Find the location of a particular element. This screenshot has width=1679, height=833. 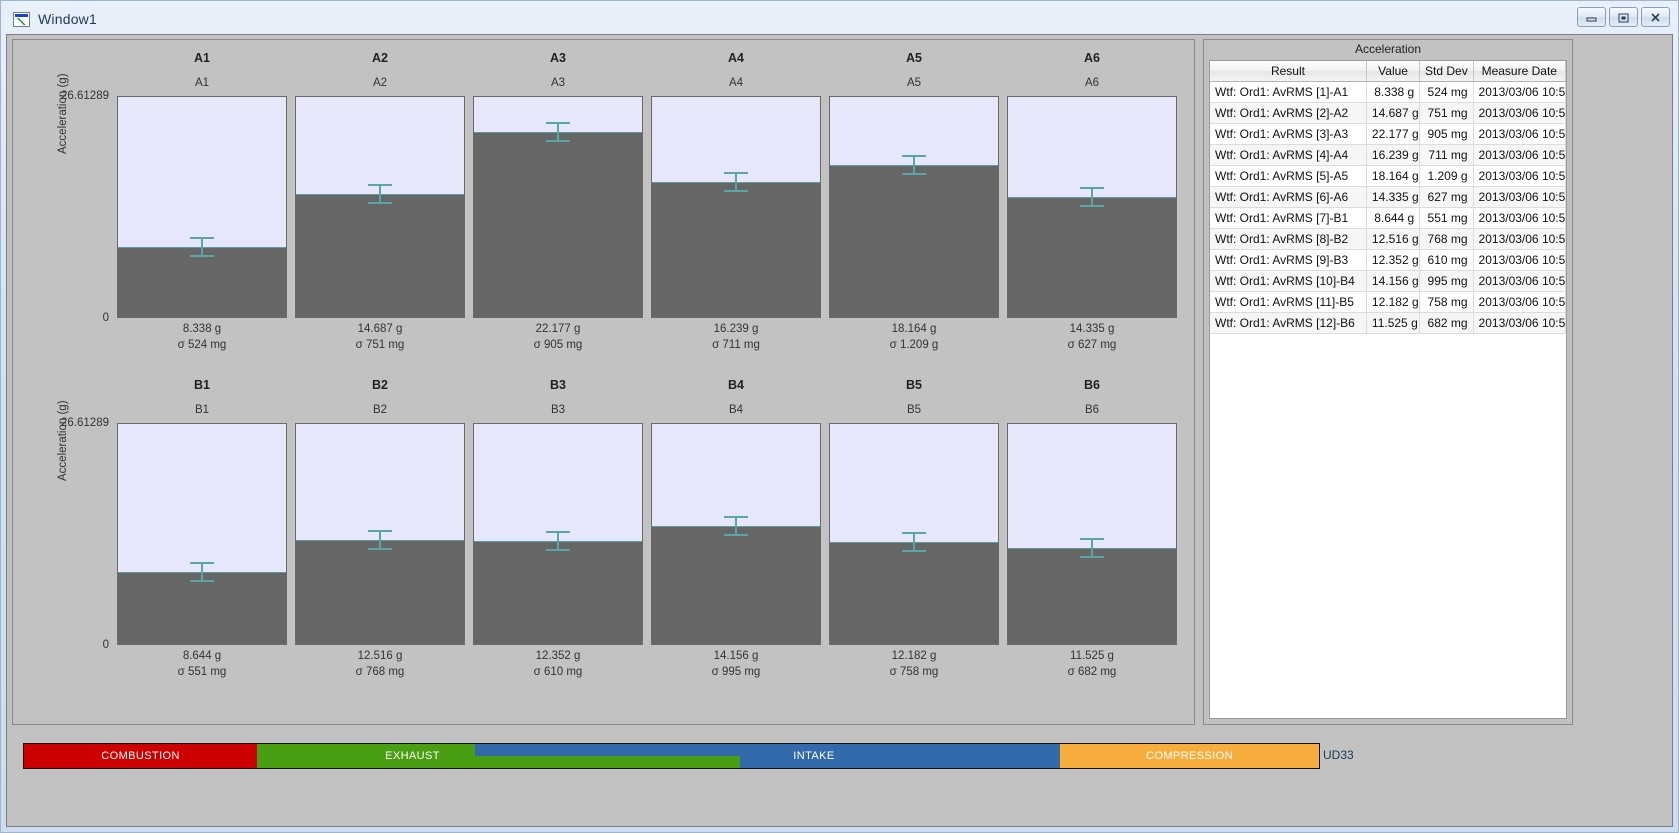

gauge-a5: A5 A5 18.164 g σ 1.209 g is located at coordinates (914, 204).